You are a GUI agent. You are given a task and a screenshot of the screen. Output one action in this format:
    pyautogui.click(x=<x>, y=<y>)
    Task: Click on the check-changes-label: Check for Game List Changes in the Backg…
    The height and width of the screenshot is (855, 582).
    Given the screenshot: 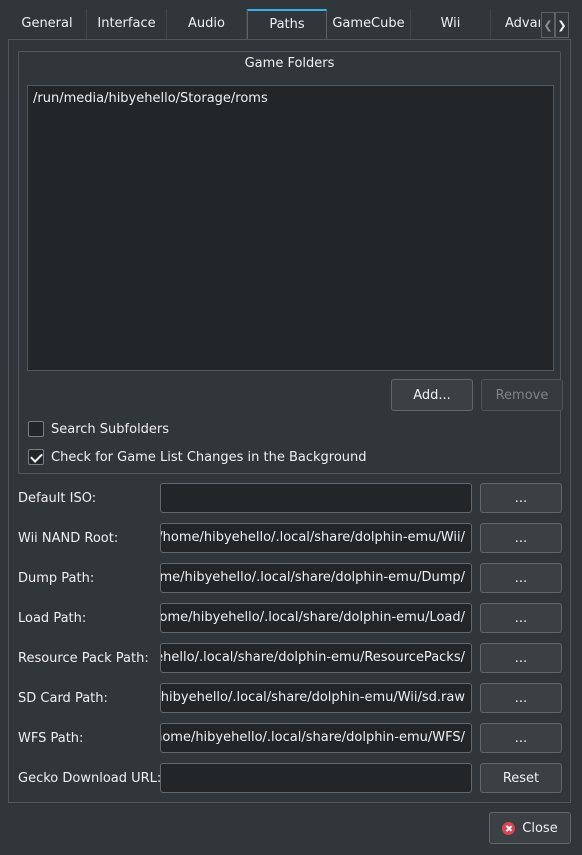 What is the action you would take?
    pyautogui.click(x=209, y=457)
    